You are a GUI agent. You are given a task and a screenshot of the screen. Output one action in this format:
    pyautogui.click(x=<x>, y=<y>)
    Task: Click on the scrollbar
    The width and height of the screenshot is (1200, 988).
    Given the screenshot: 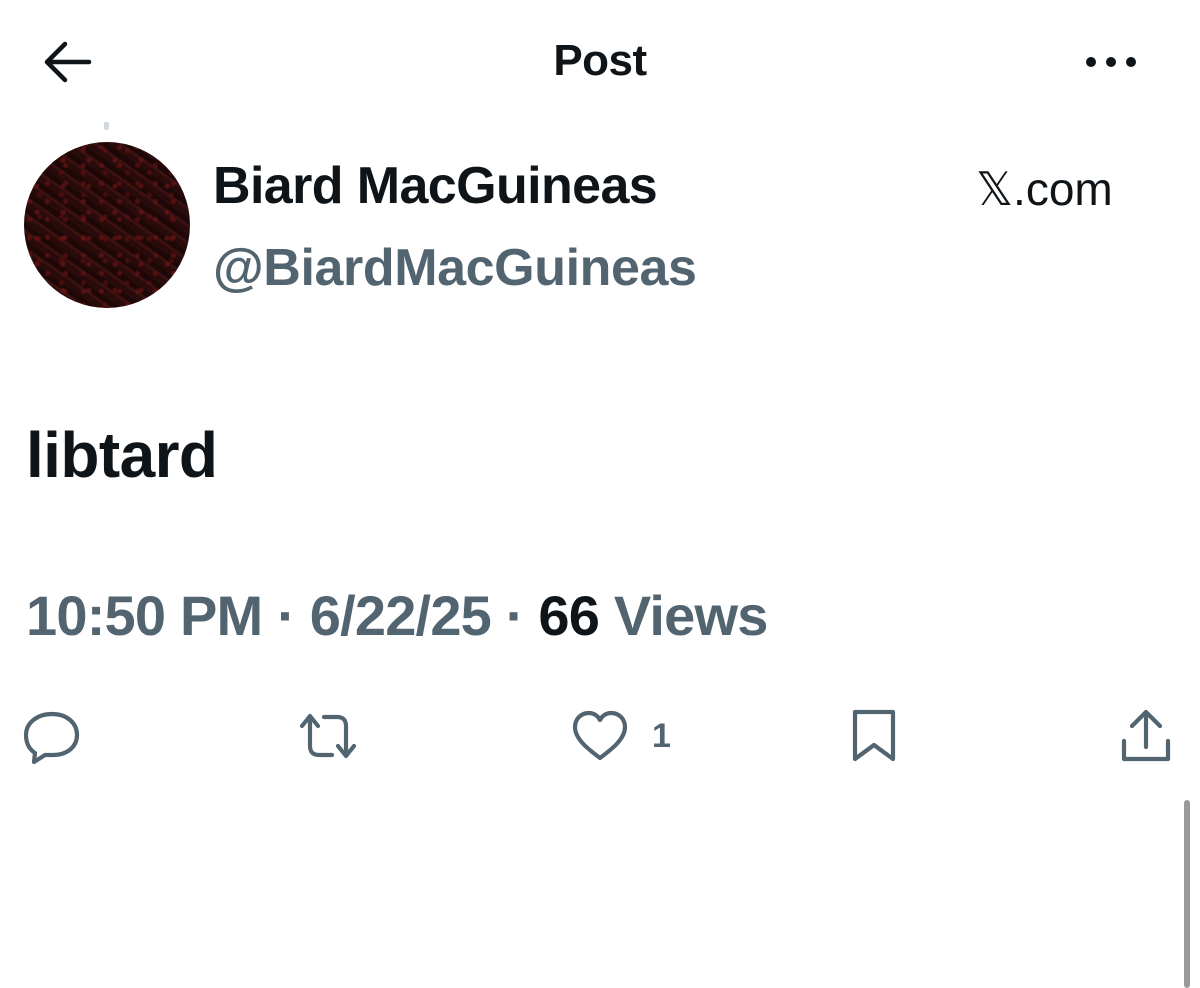 What is the action you would take?
    pyautogui.click(x=1187, y=894)
    